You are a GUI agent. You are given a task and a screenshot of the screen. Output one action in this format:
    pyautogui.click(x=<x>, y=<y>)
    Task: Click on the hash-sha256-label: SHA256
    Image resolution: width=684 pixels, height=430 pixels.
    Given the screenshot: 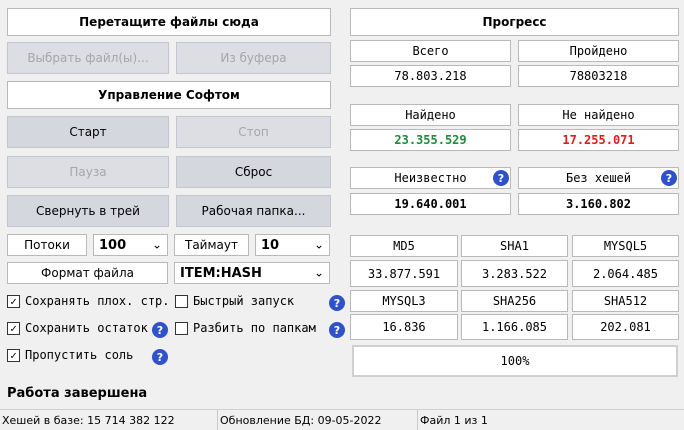 What is the action you would take?
    pyautogui.click(x=514, y=301)
    